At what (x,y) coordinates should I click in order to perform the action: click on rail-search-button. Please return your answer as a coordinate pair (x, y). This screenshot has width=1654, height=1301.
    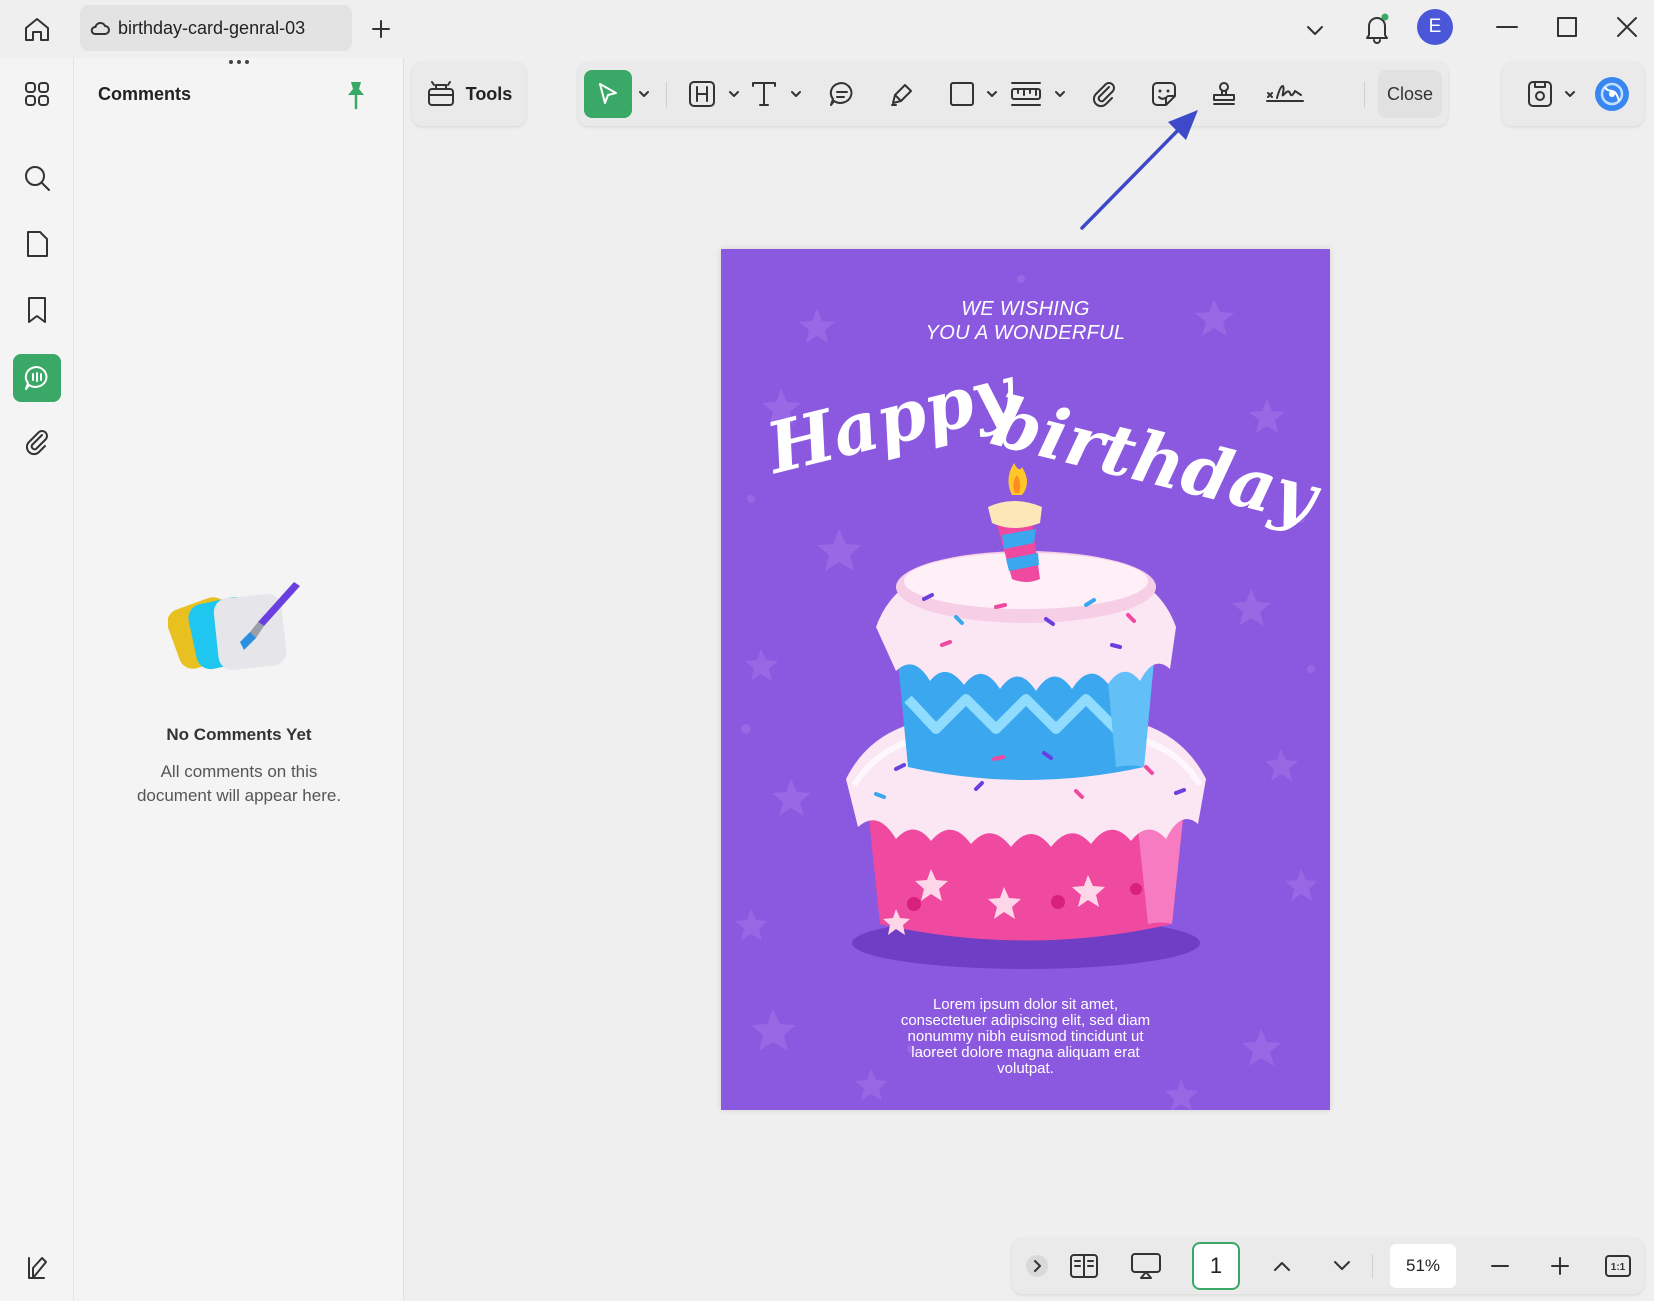
    Looking at the image, I should click on (37, 178).